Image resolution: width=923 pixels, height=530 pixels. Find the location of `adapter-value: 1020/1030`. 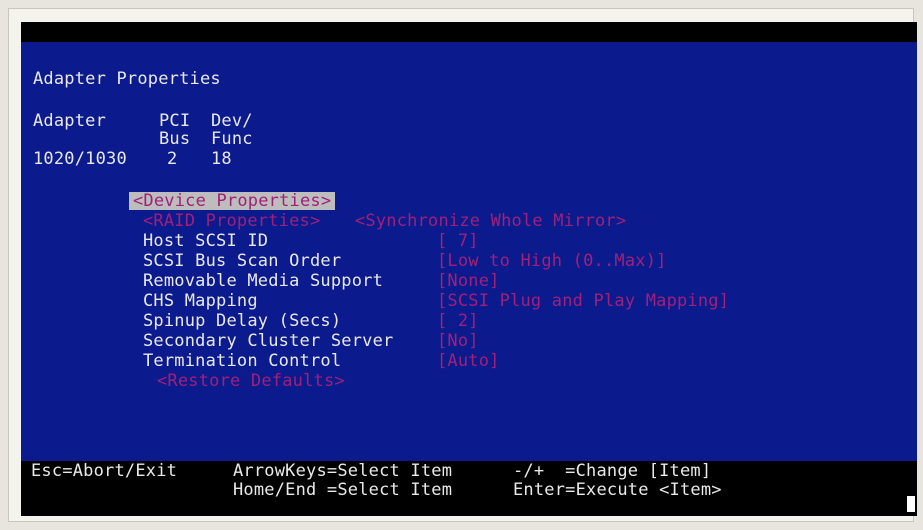

adapter-value: 1020/1030 is located at coordinates (80, 159).